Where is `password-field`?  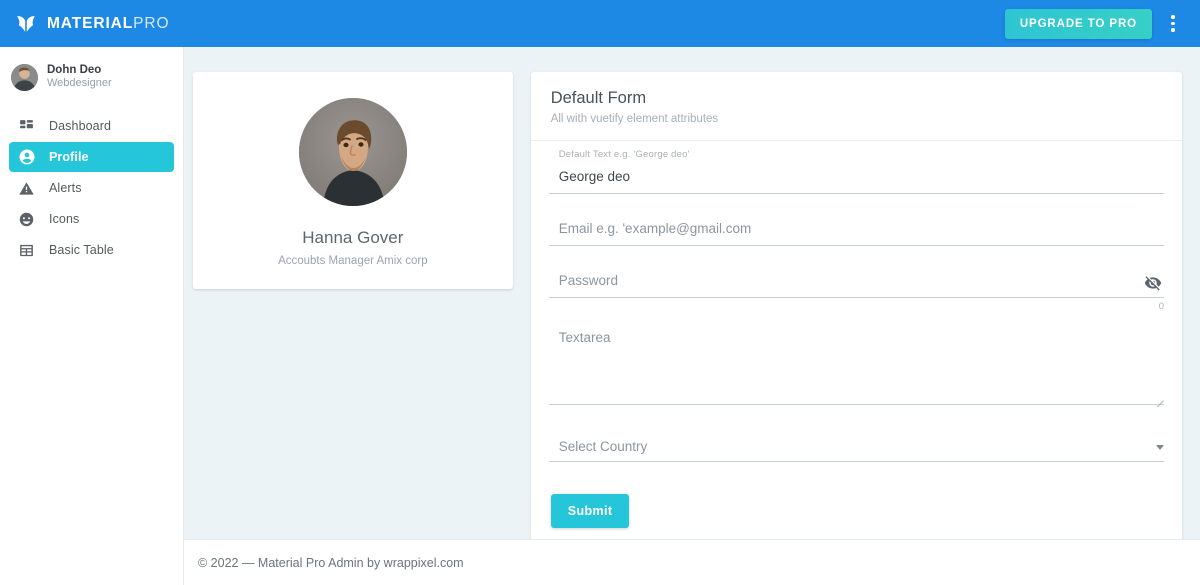 password-field is located at coordinates (856, 280).